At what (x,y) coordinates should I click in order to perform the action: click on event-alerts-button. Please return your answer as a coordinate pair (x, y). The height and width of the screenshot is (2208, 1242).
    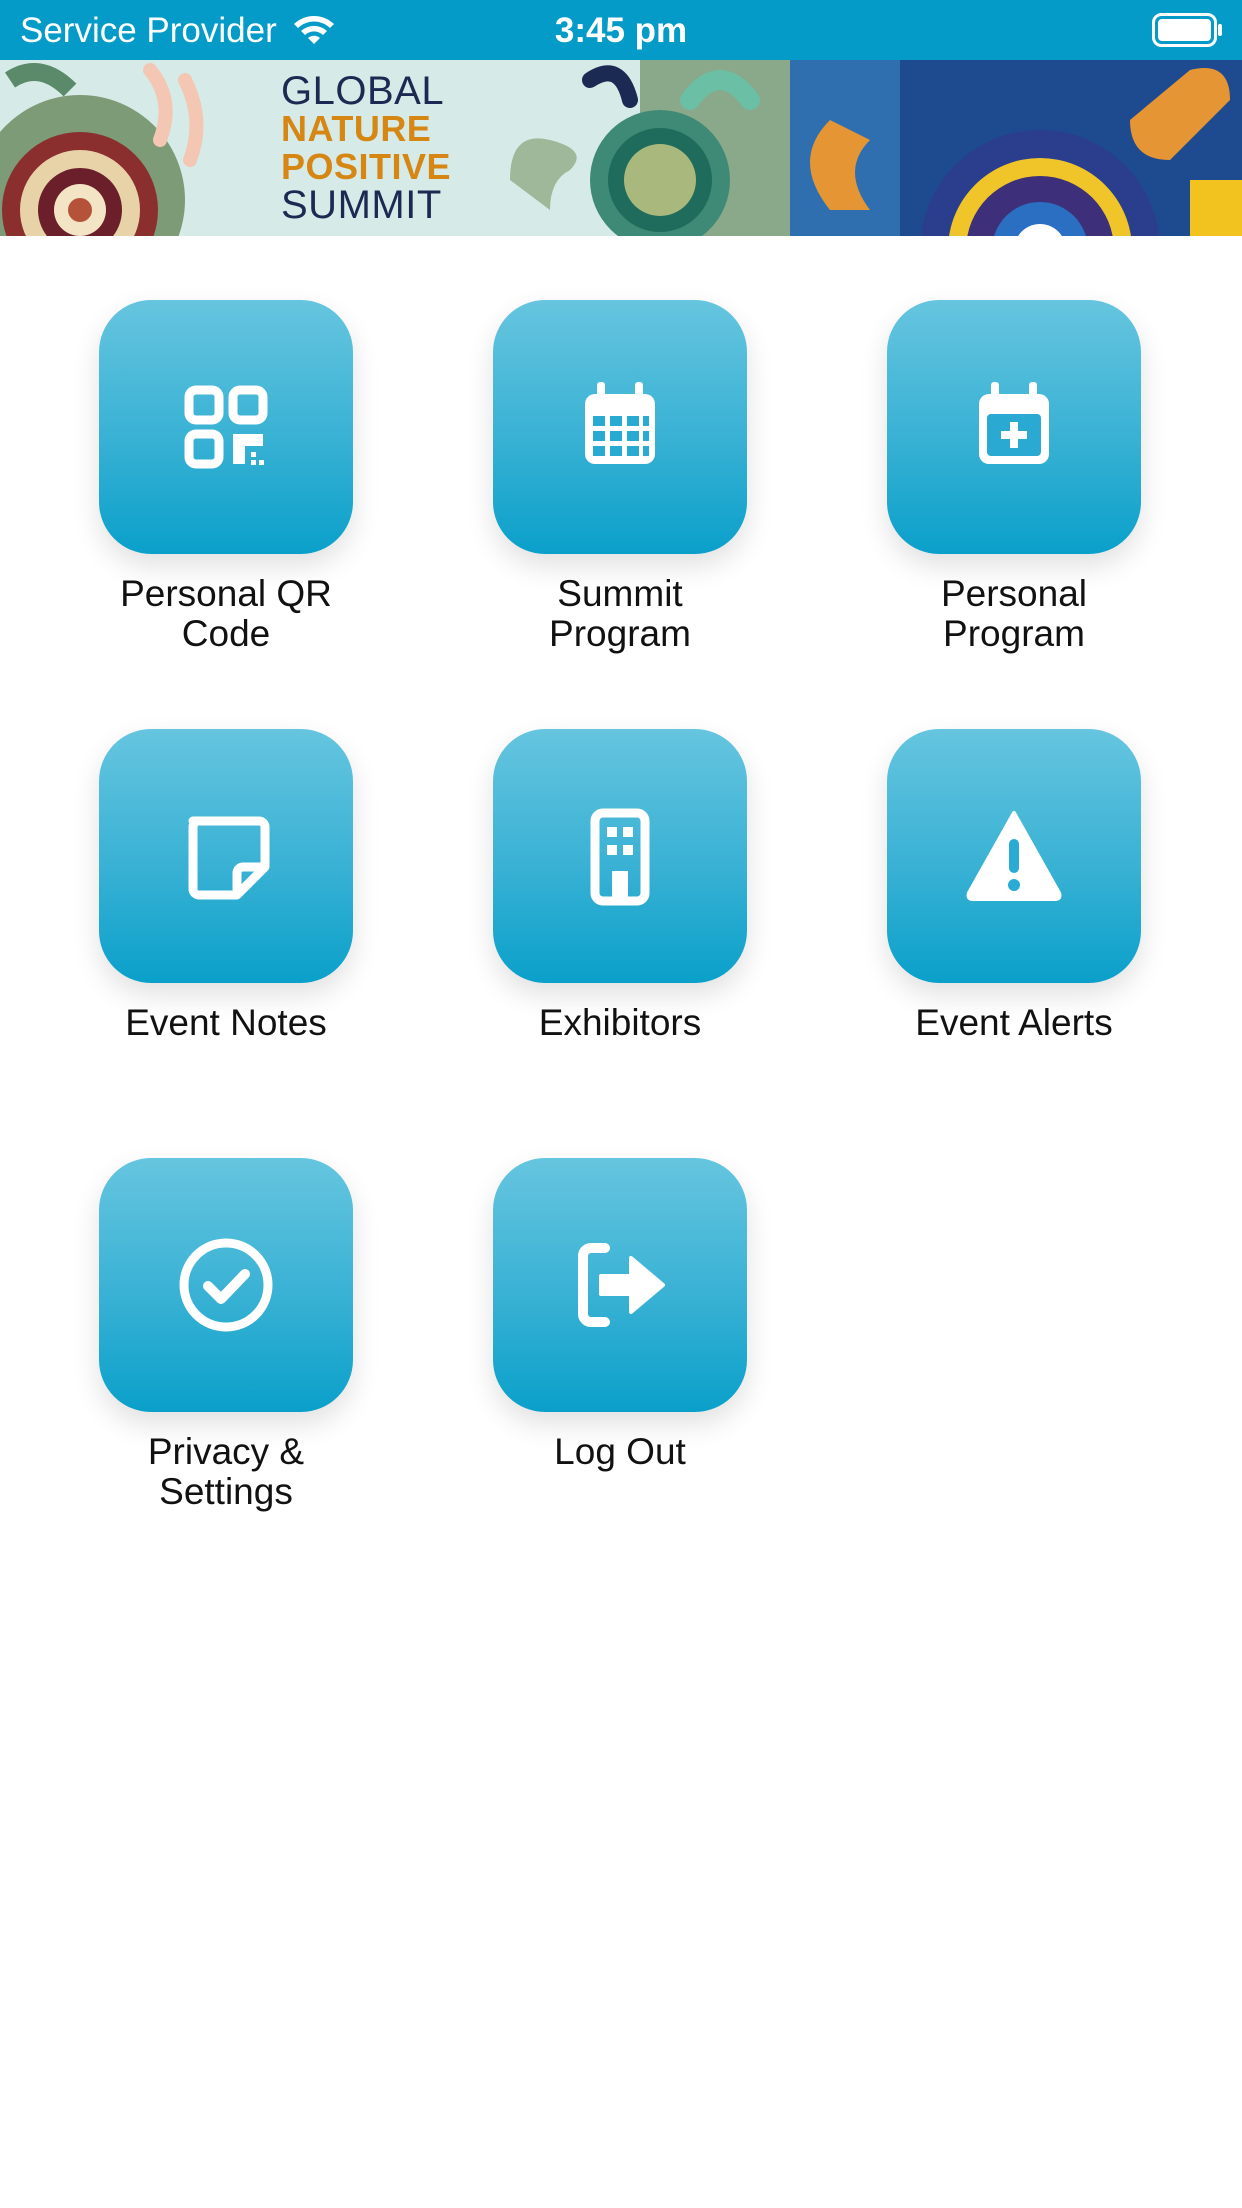
    Looking at the image, I should click on (1014, 856).